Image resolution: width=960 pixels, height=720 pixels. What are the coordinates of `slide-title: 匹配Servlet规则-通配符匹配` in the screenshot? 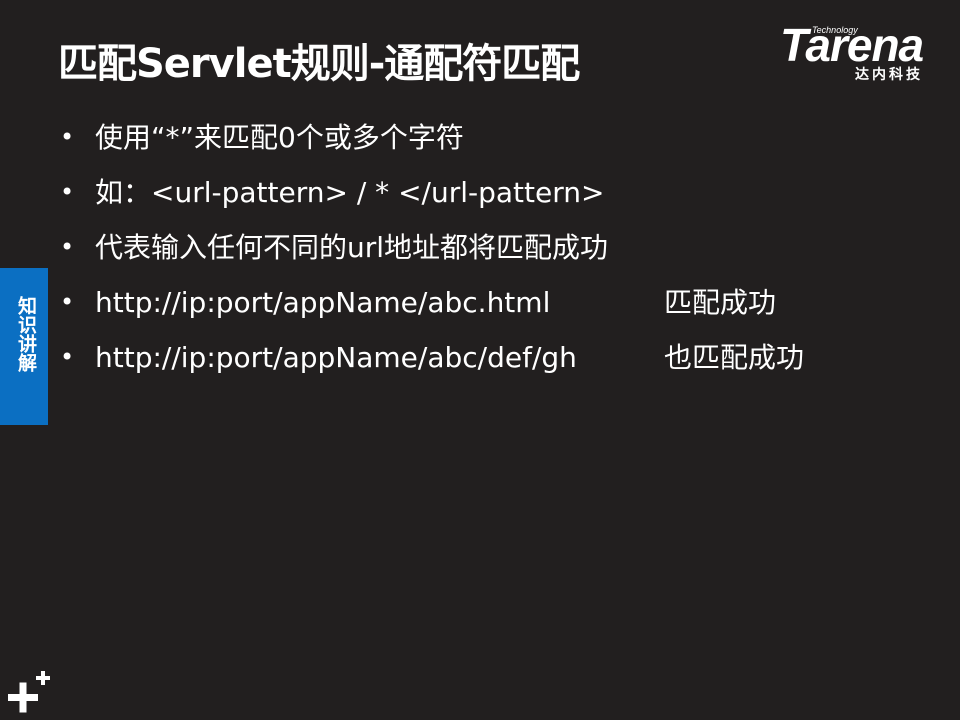 It's located at (319, 64).